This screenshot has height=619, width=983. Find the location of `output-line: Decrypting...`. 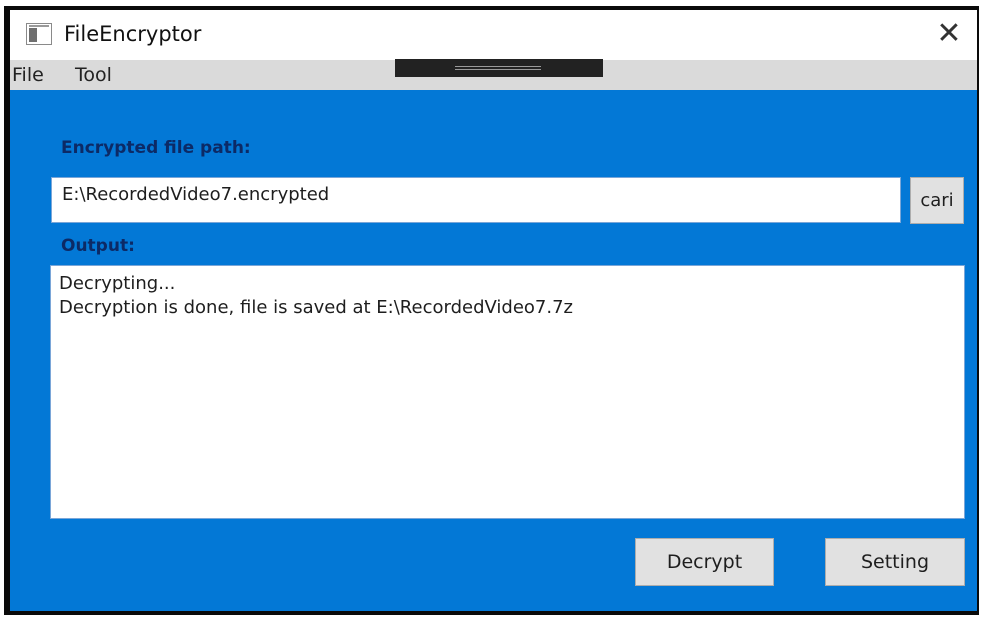

output-line: Decrypting... is located at coordinates (117, 283).